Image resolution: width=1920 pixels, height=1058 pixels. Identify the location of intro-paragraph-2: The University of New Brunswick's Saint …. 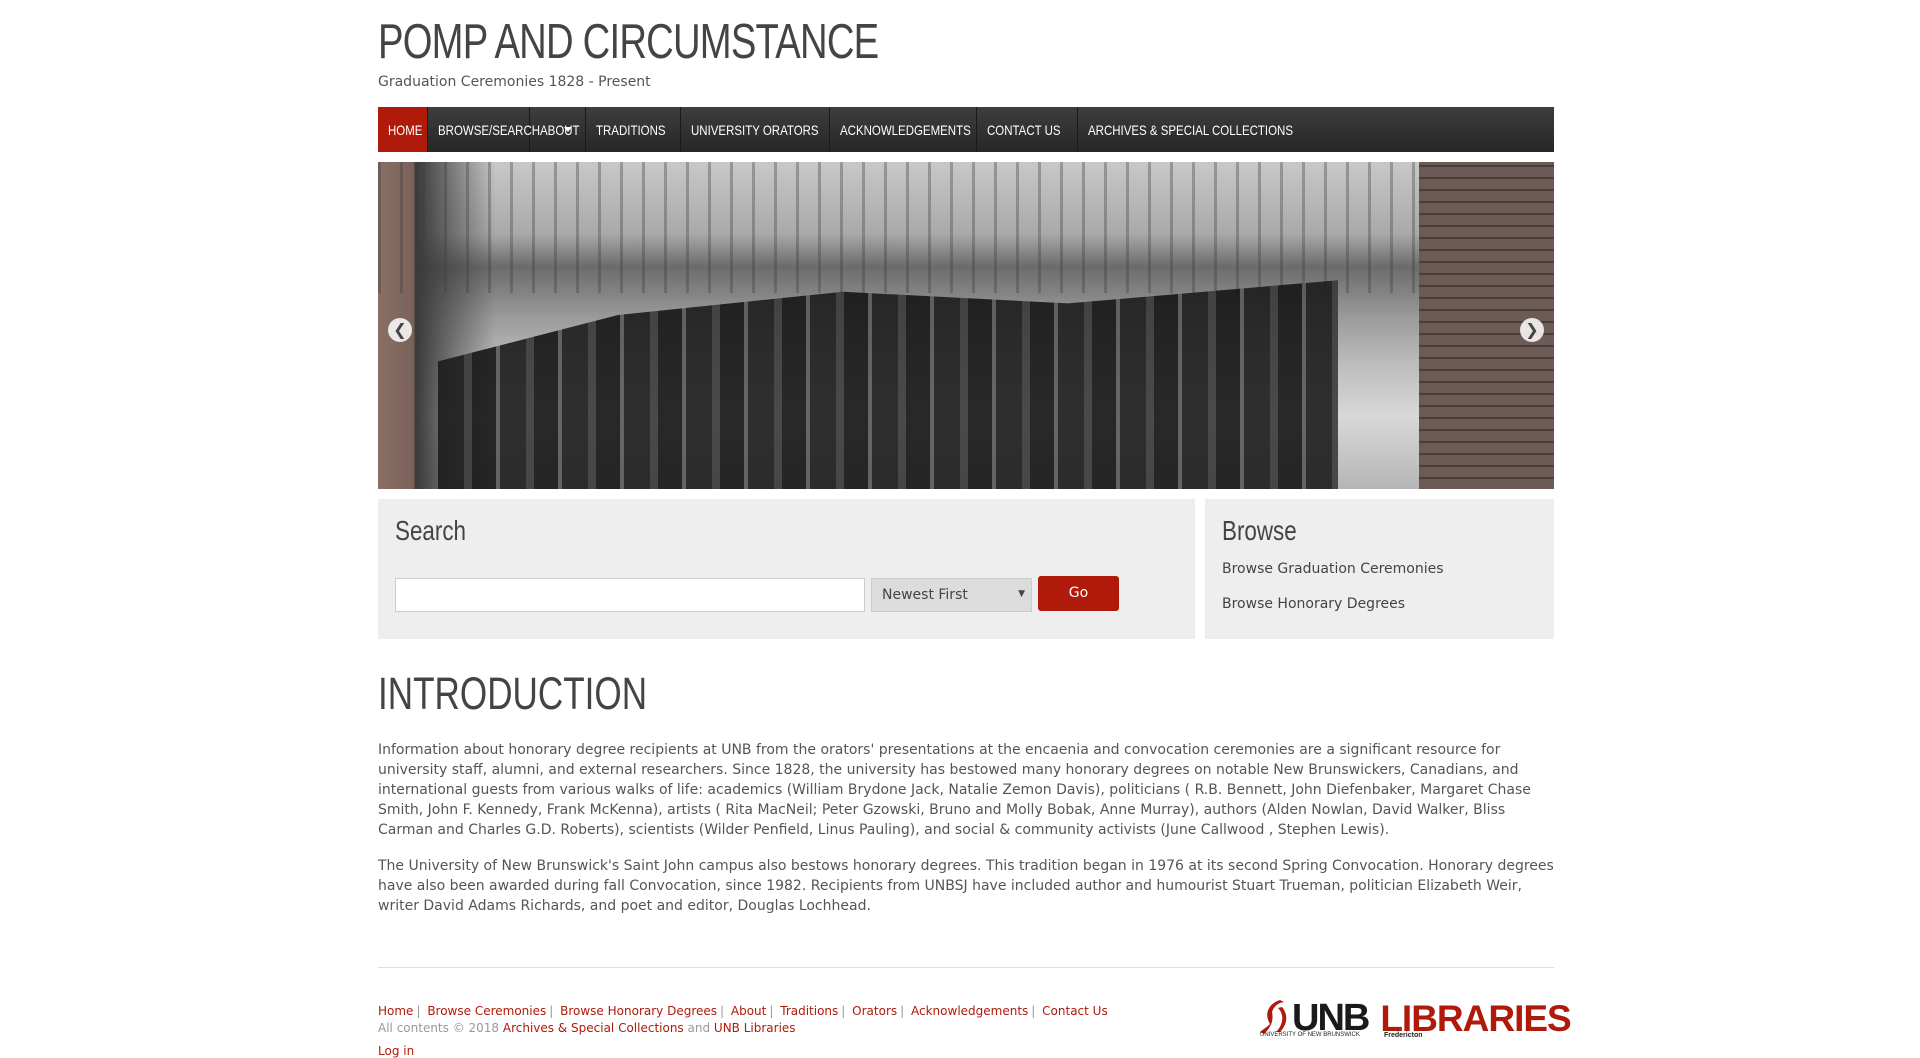
(966, 886).